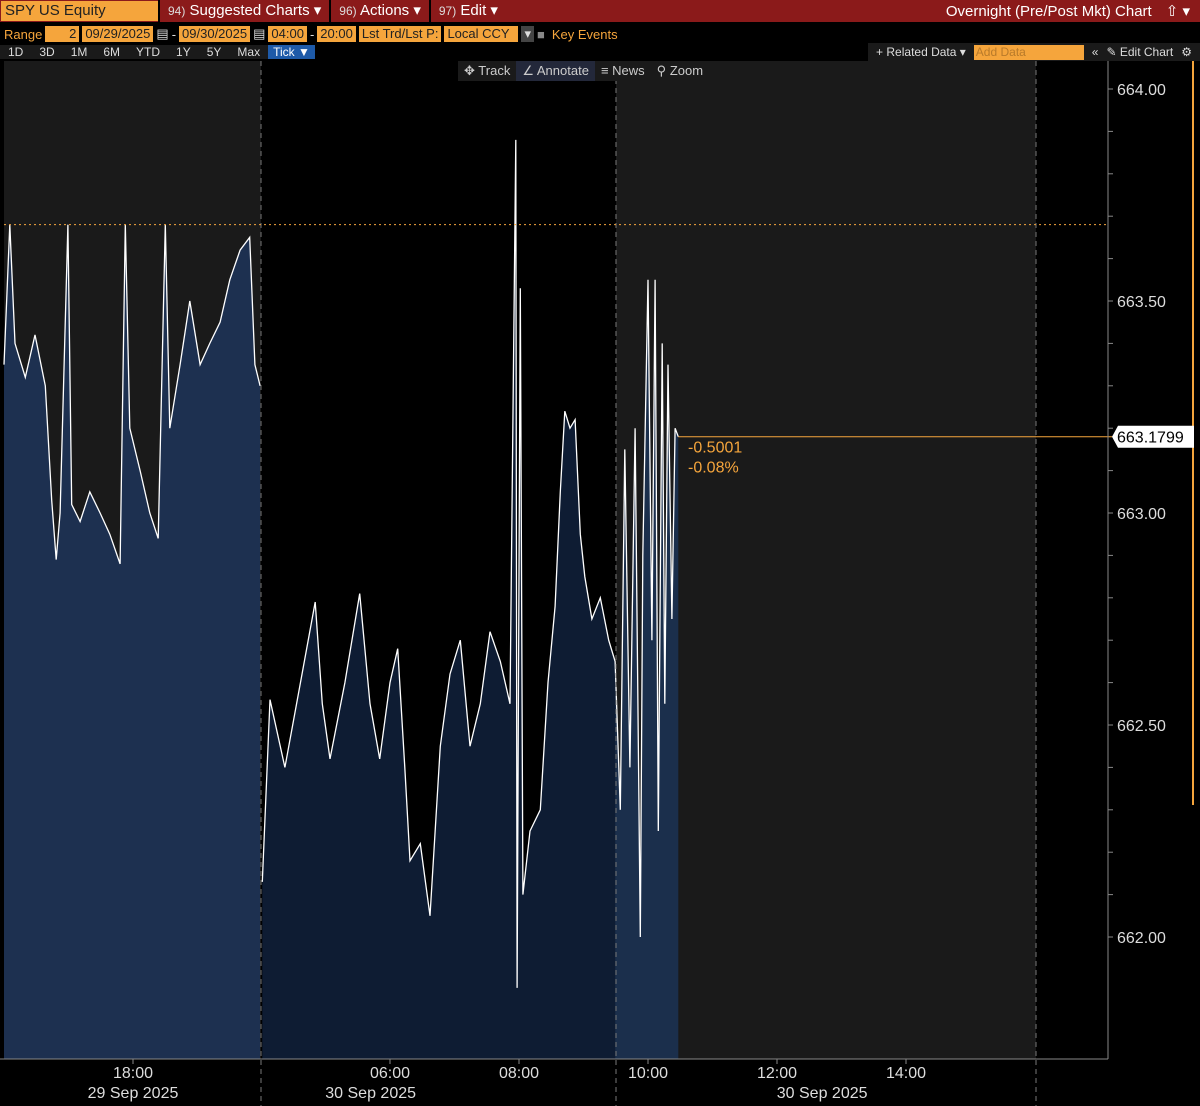 Image resolution: width=1200 pixels, height=1106 pixels. Describe the element at coordinates (648, 1073) in the screenshot. I see `x-tick-label: 10:00` at that location.